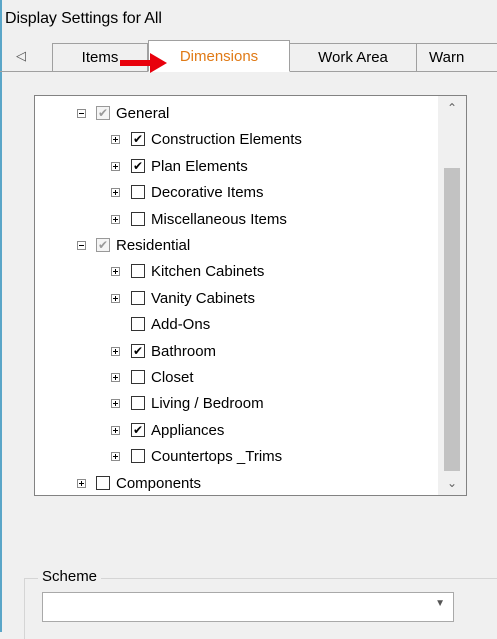 Image resolution: width=497 pixels, height=639 pixels. What do you see at coordinates (207, 193) in the screenshot?
I see `tree-item-label: Decorative Items` at bounding box center [207, 193].